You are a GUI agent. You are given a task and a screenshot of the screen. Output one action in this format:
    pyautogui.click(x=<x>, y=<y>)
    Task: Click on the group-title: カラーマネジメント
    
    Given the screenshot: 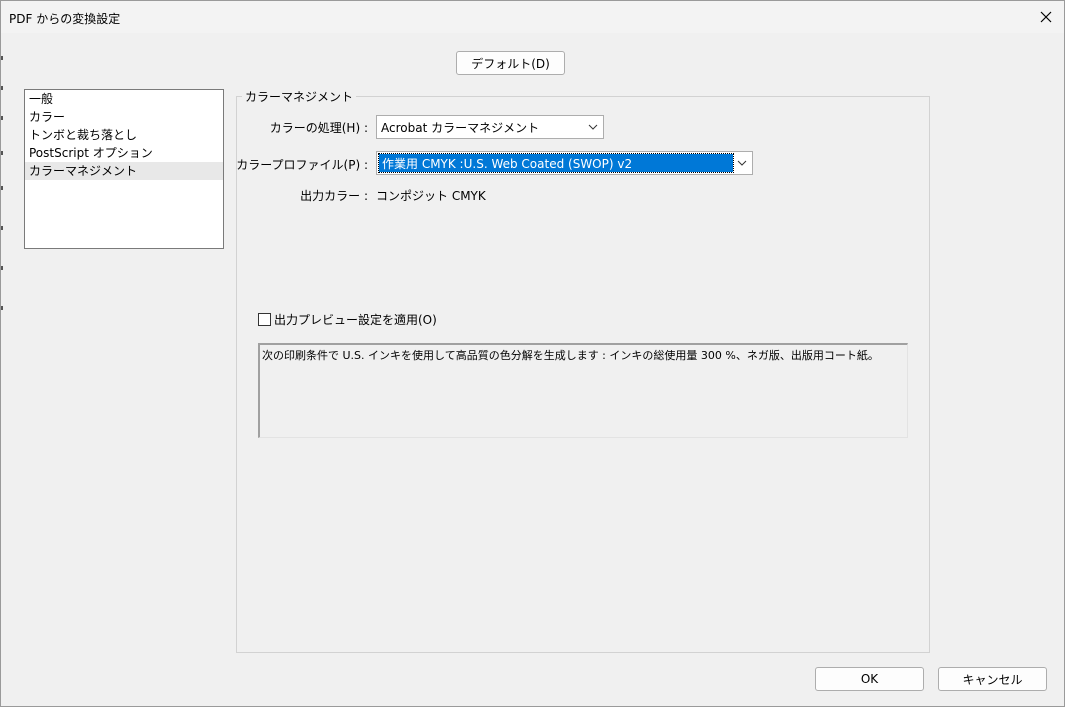 What is the action you would take?
    pyautogui.click(x=299, y=96)
    